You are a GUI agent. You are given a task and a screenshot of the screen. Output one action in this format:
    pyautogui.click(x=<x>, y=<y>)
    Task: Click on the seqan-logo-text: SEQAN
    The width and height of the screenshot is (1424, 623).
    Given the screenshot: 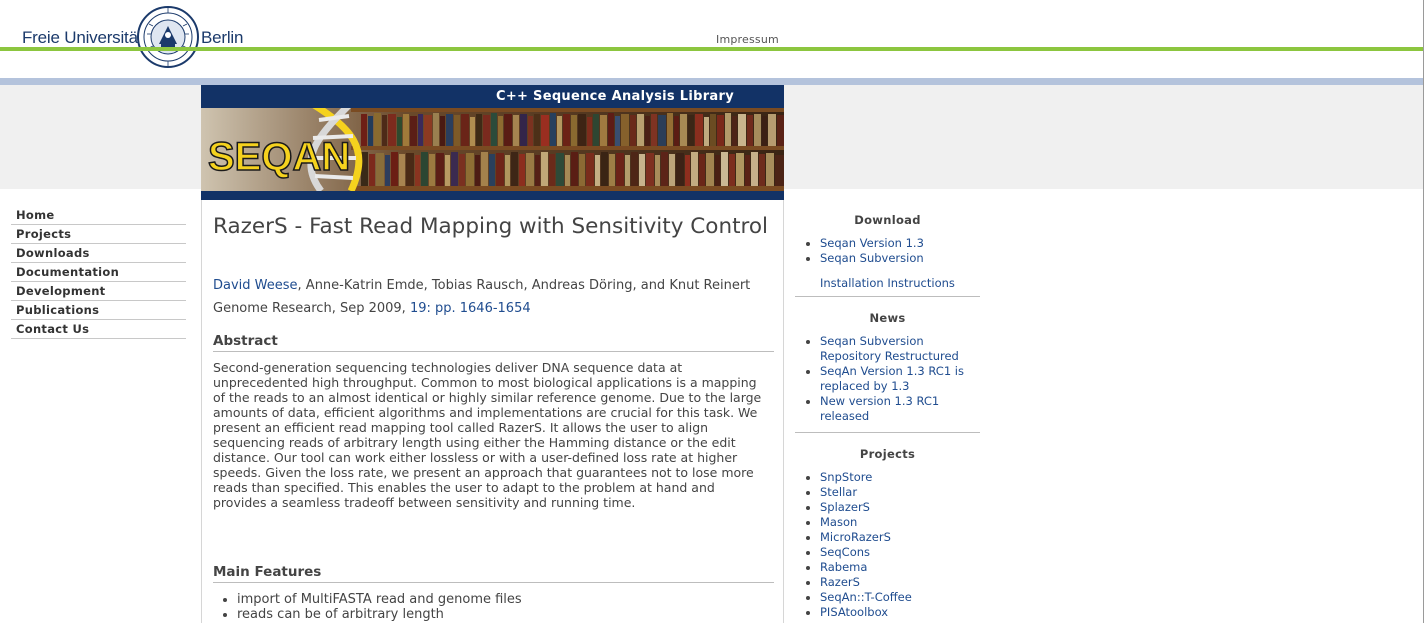 What is the action you would take?
    pyautogui.click(x=279, y=157)
    